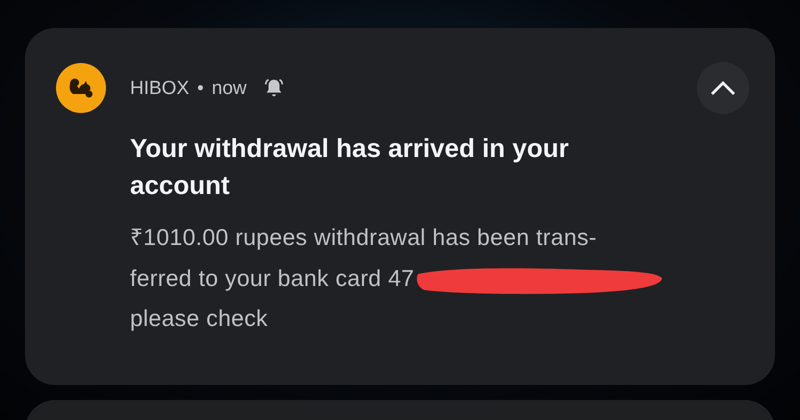  I want to click on message-line: please check, so click(199, 318).